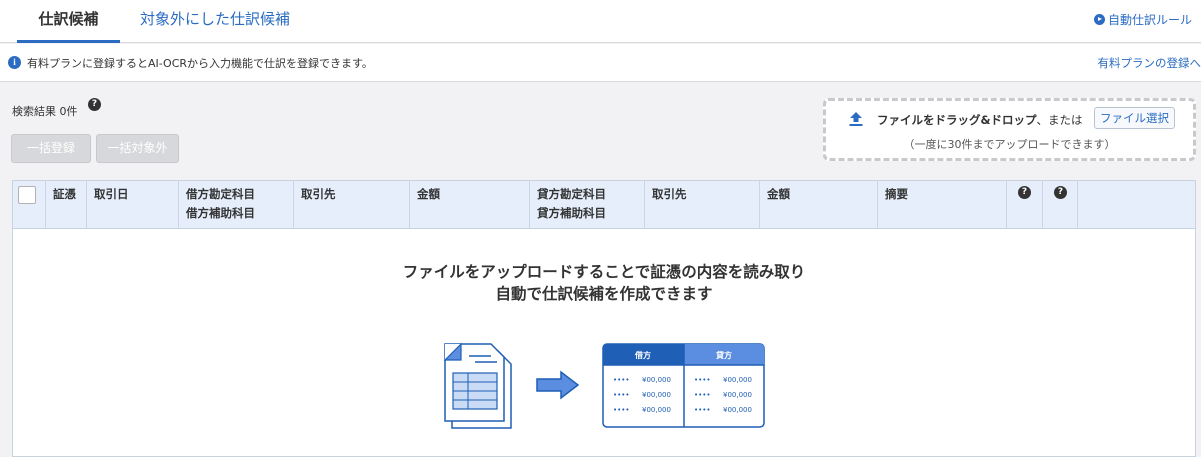  What do you see at coordinates (1134, 118) in the screenshot?
I see `file-select-button: ファイル選択` at bounding box center [1134, 118].